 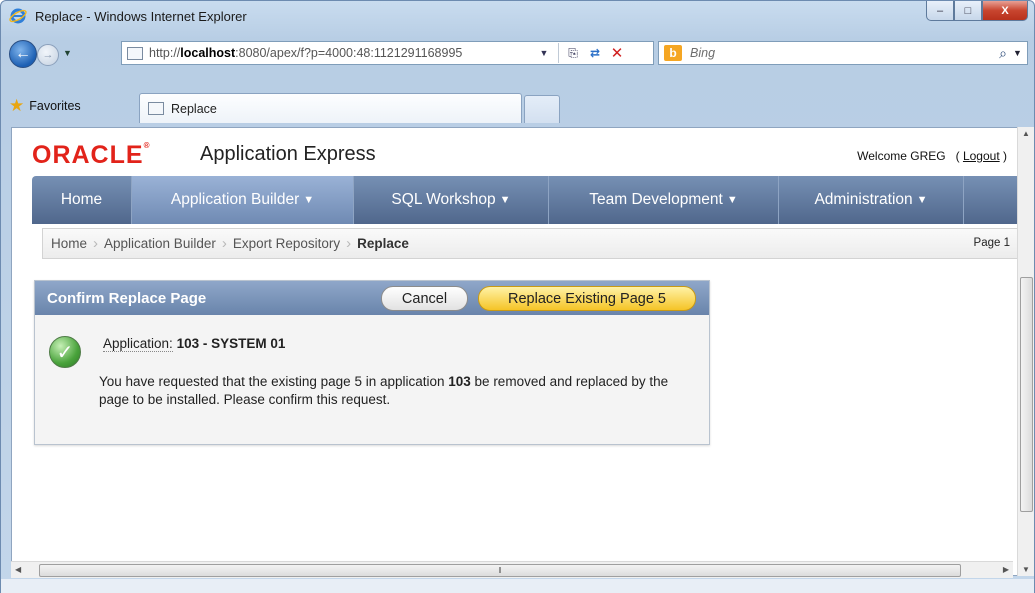 I want to click on browser-tab-replace: Replace, so click(x=330, y=108).